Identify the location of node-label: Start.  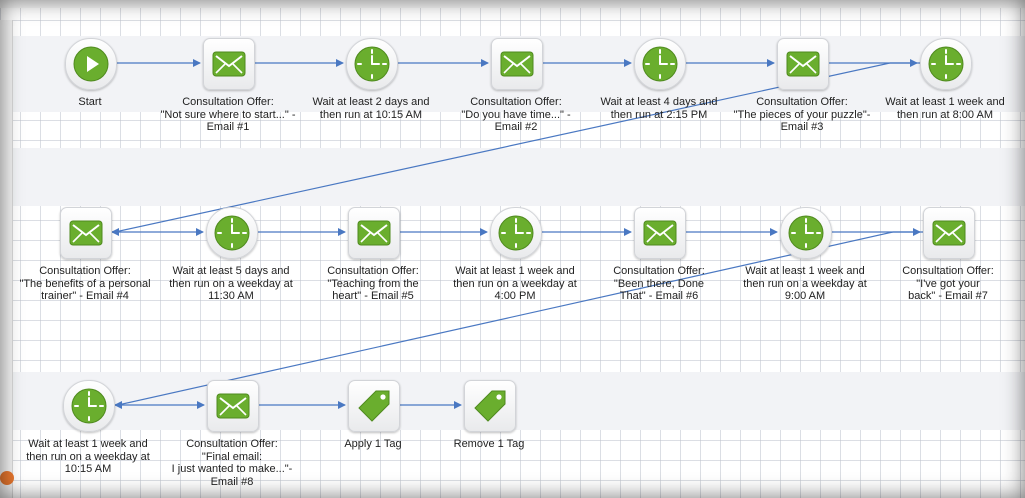
(90, 102).